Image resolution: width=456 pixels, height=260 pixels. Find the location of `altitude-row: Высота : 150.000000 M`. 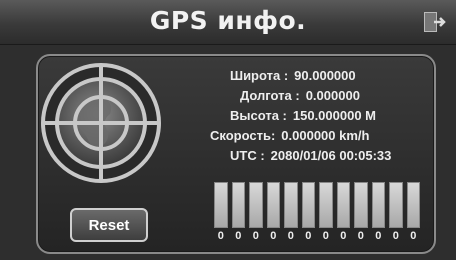

altitude-row: Высота : 150.000000 M is located at coordinates (303, 115).